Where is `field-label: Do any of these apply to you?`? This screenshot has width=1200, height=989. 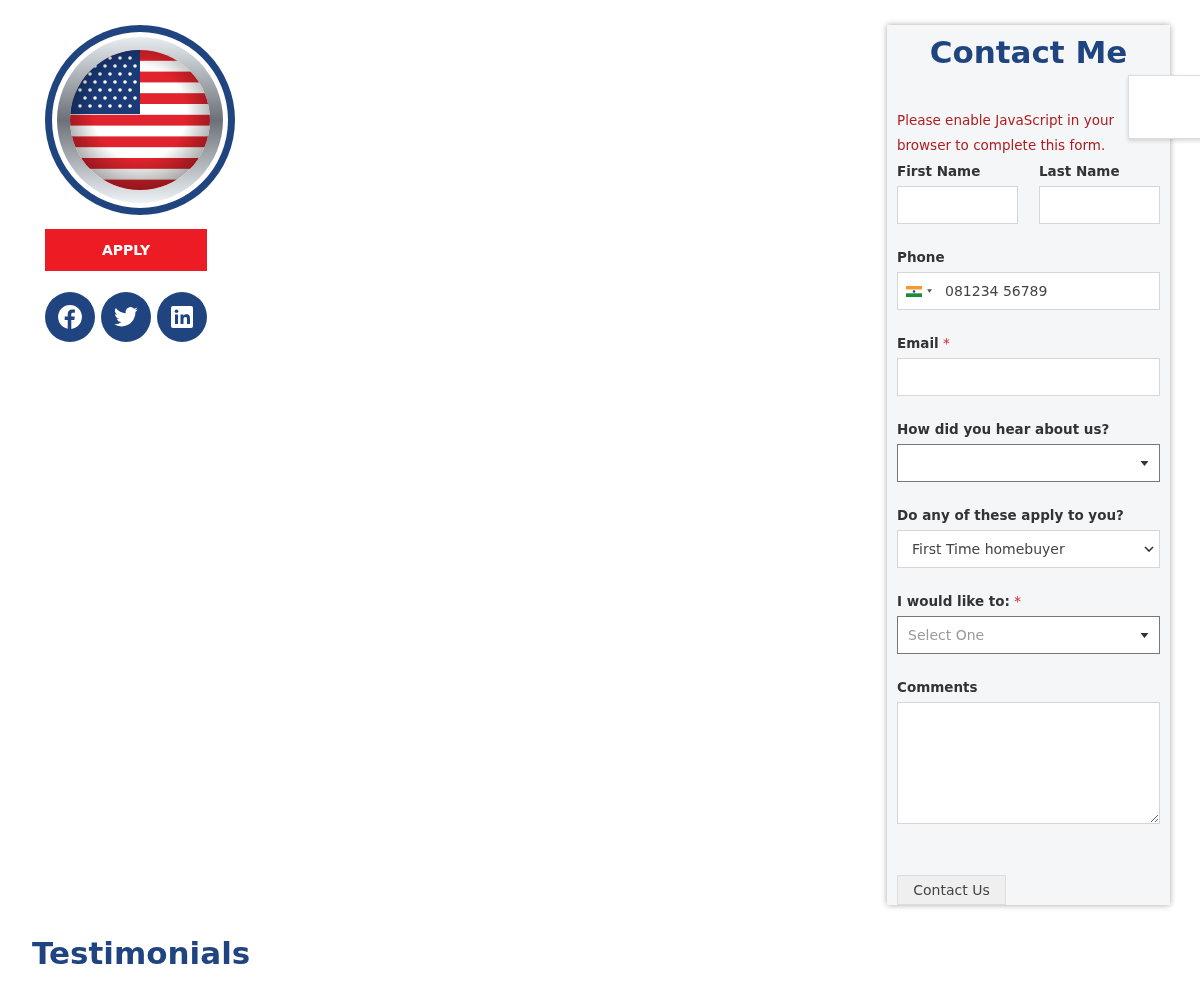
field-label: Do any of these apply to you? is located at coordinates (1011, 515).